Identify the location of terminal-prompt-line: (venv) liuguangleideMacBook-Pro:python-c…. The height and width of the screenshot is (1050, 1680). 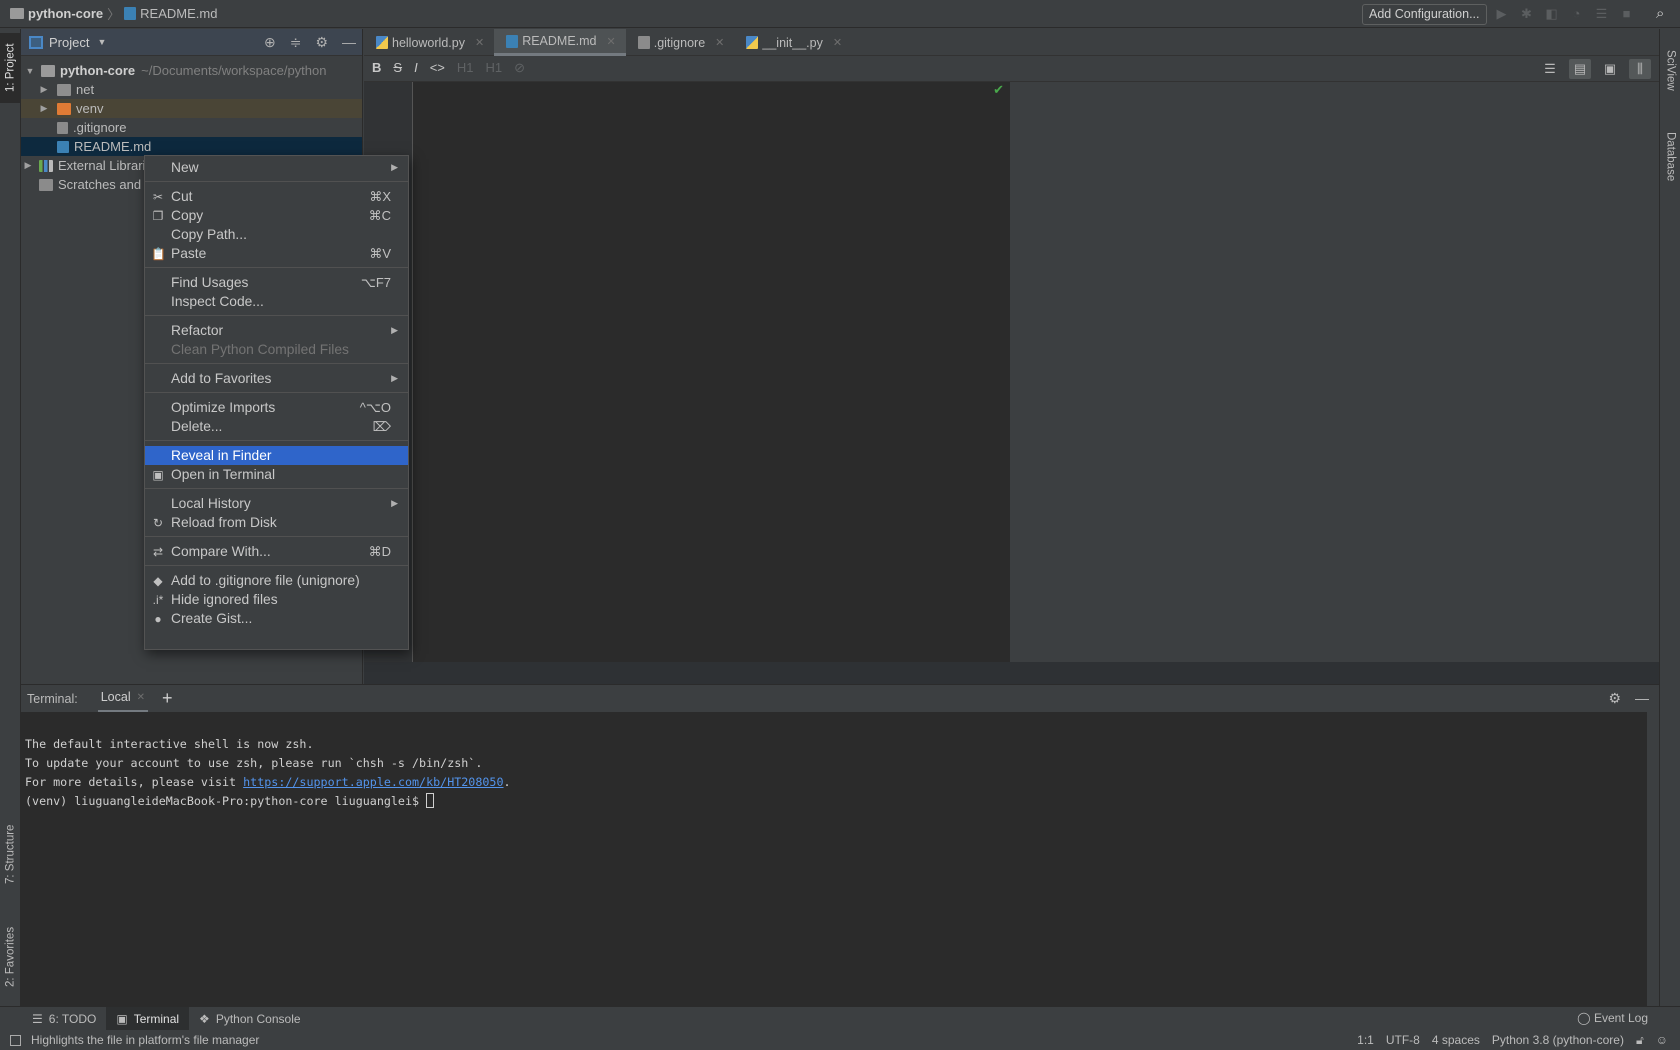
(836, 801).